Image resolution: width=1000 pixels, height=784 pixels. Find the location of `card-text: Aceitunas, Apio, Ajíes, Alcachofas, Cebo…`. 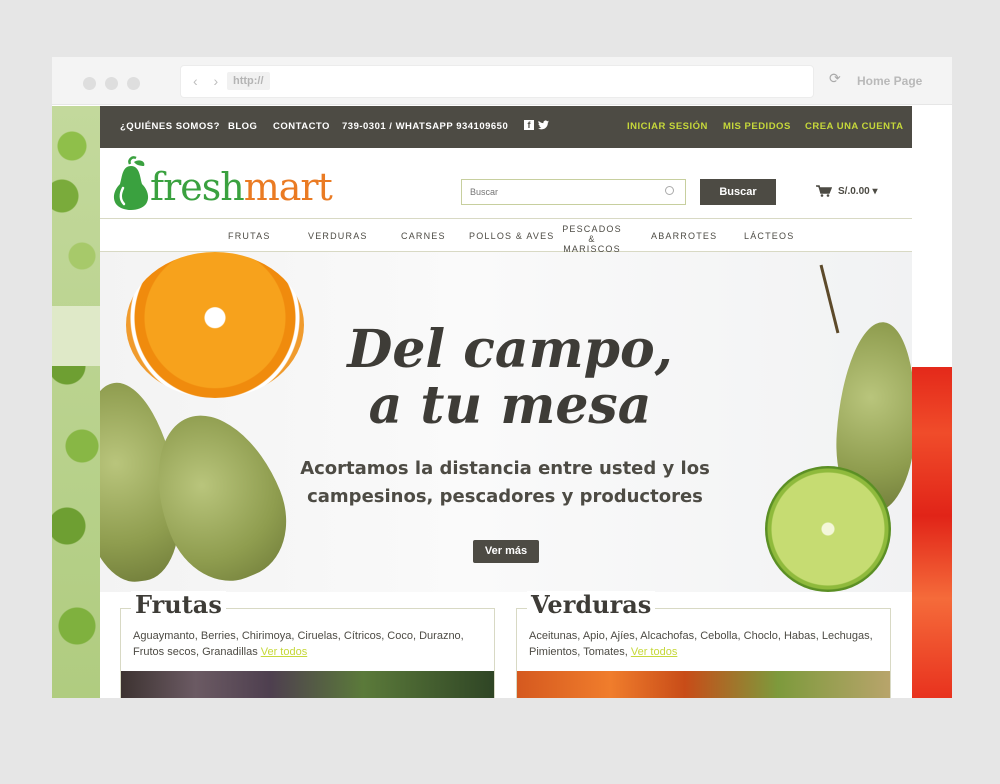

card-text: Aceitunas, Apio, Ajíes, Alcachofas, Cebo… is located at coordinates (701, 644).